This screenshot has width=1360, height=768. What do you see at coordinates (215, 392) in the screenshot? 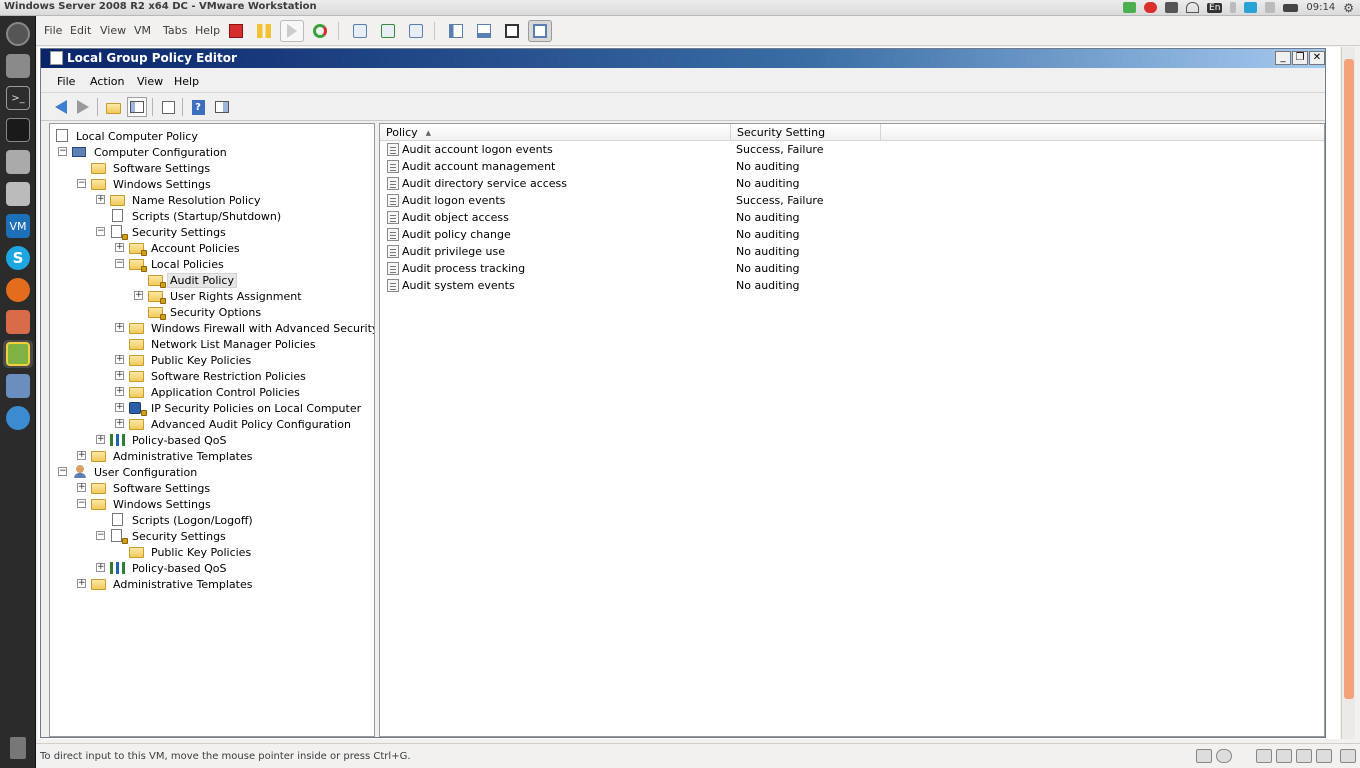
I see `tree-node-application-control-policies: Application Control Policies` at bounding box center [215, 392].